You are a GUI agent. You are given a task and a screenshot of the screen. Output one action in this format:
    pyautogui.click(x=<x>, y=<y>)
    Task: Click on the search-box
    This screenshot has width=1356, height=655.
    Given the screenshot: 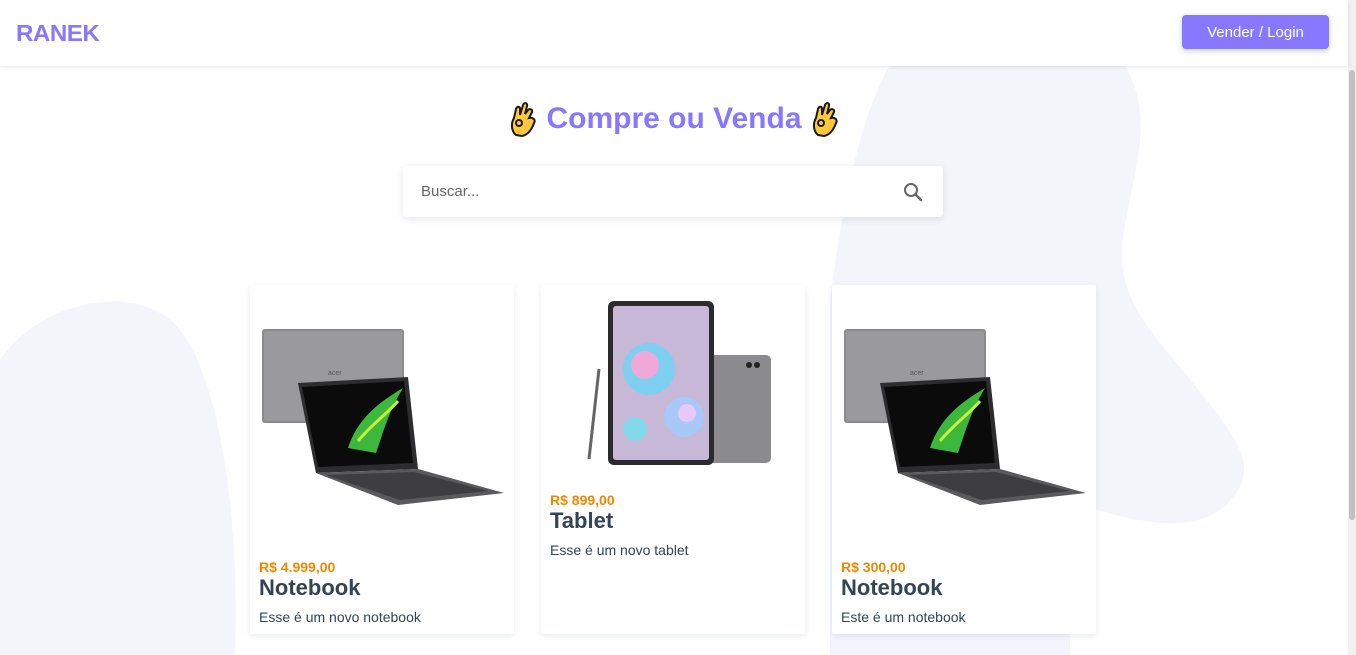 What is the action you would take?
    pyautogui.click(x=673, y=191)
    